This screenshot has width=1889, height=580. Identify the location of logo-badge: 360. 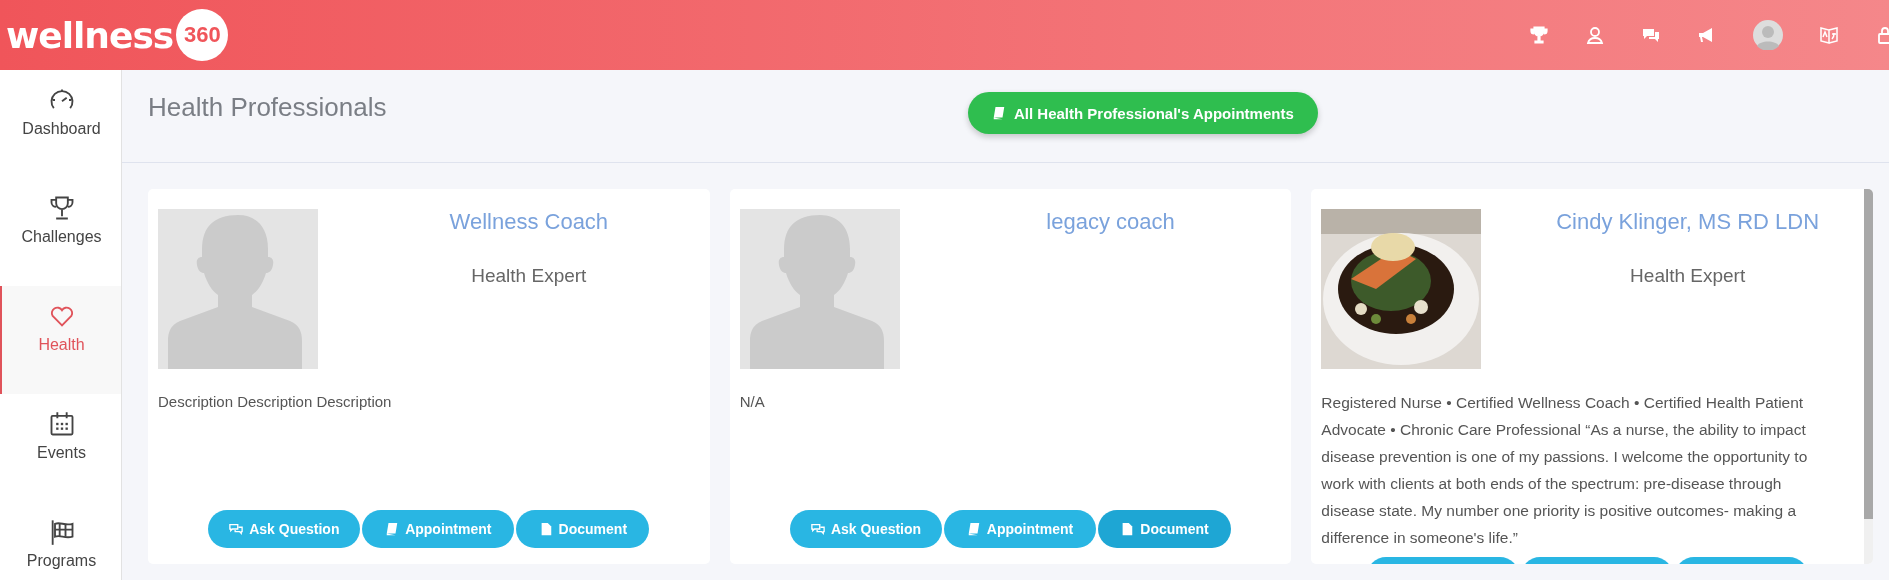
(202, 35).